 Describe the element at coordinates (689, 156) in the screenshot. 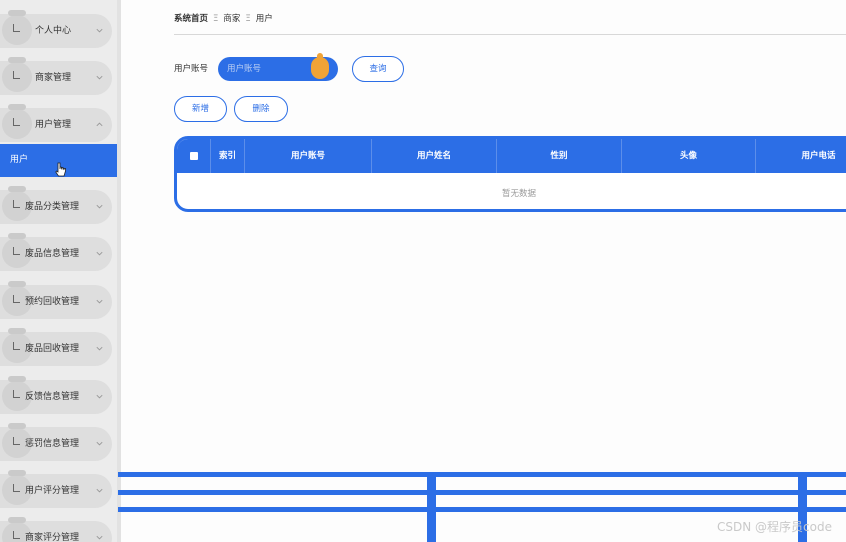

I see `column-header-avatar: 头像` at that location.